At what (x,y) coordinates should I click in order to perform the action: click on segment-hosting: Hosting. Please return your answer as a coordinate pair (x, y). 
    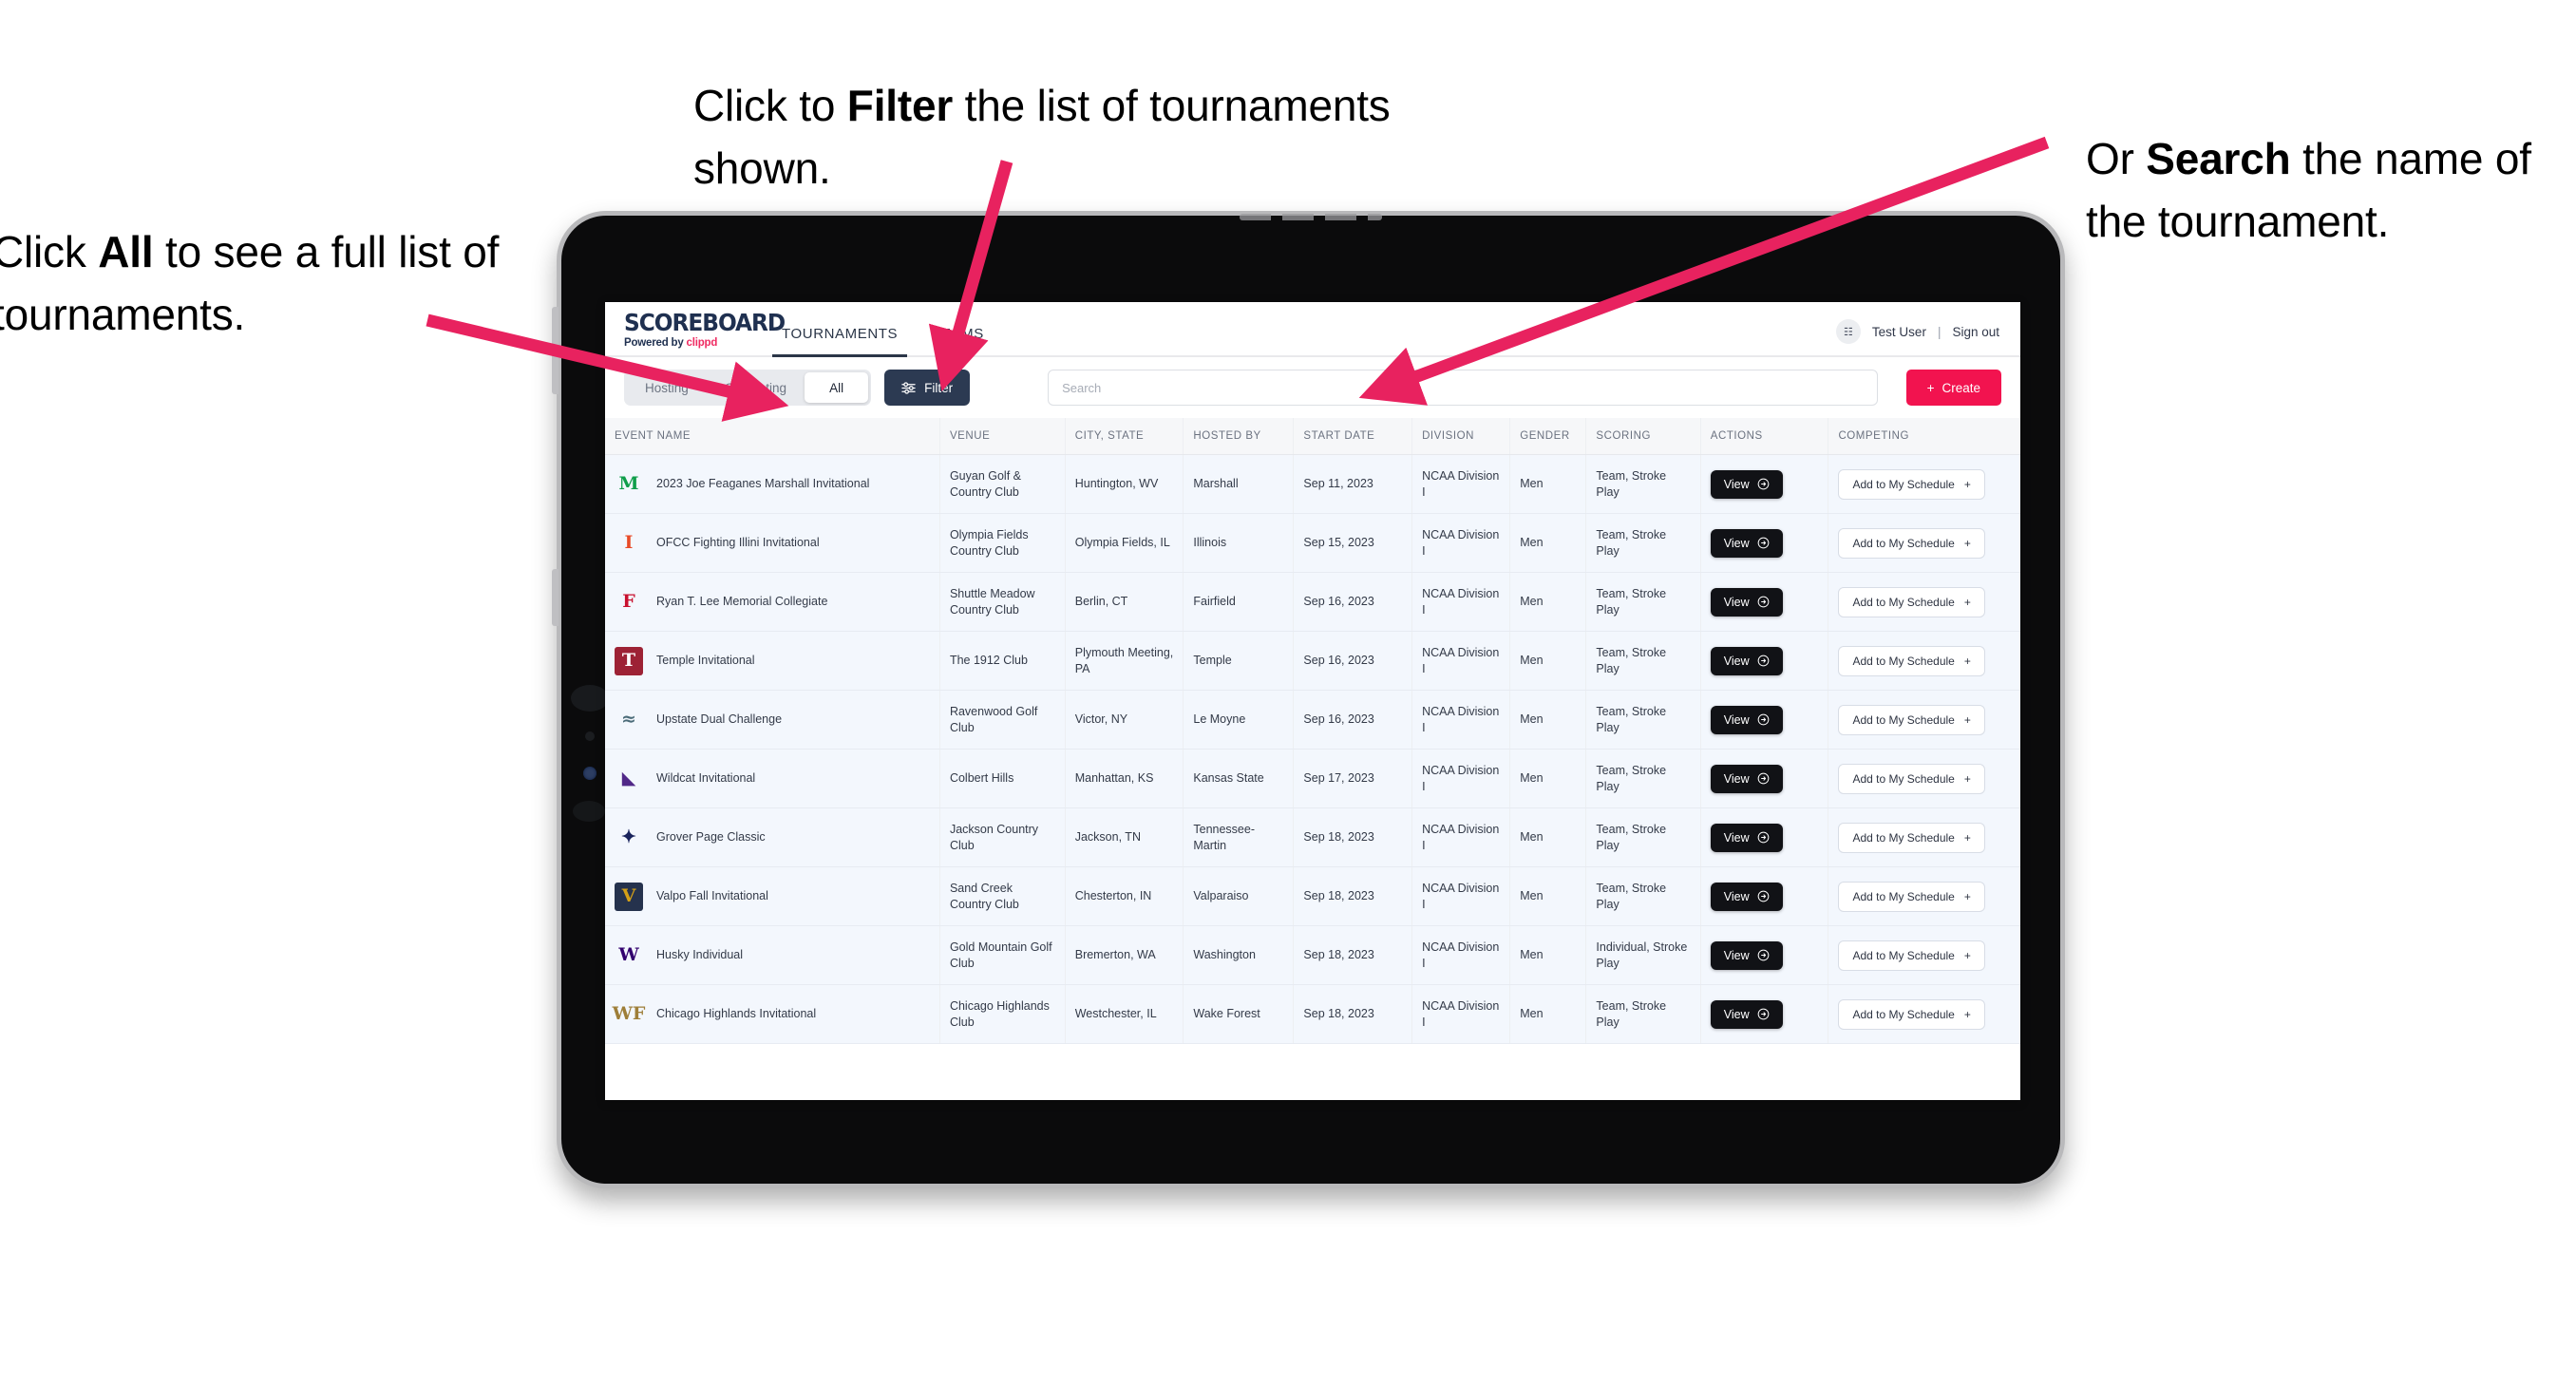
    Looking at the image, I should click on (667, 387).